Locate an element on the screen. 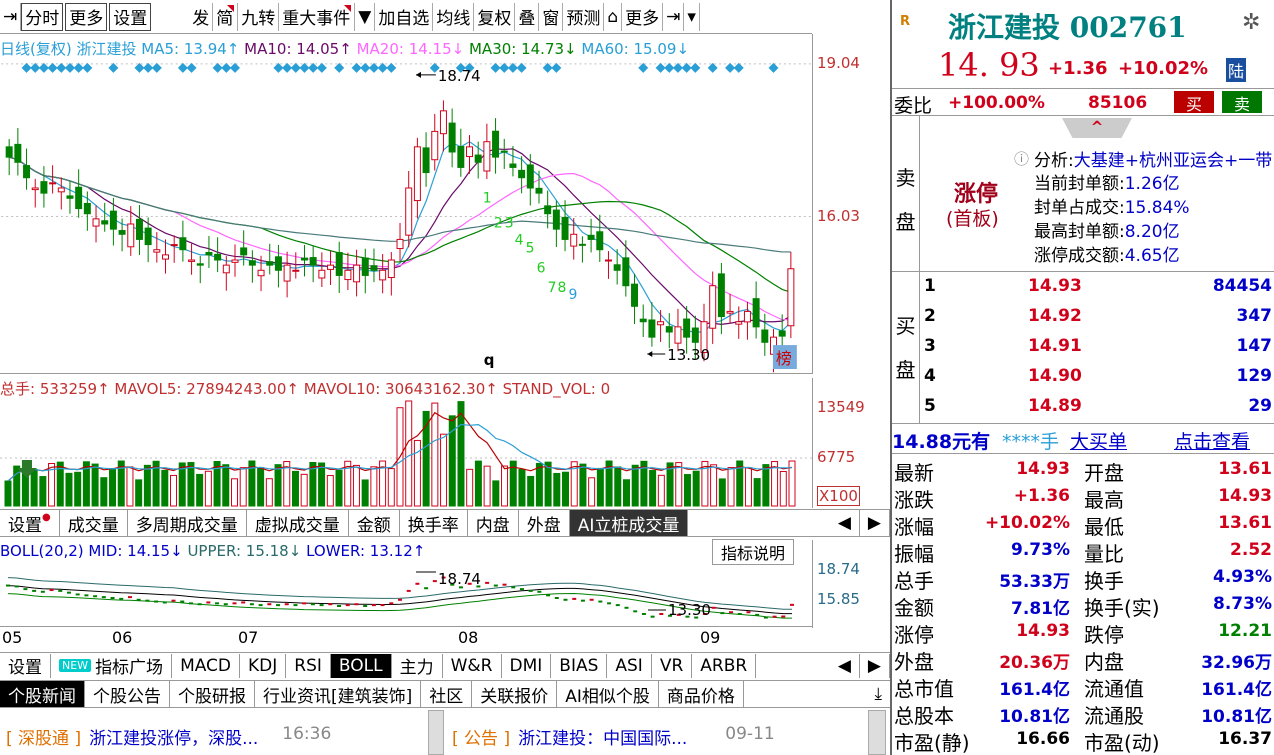  bag-icon: ⌂ is located at coordinates (613, 16).